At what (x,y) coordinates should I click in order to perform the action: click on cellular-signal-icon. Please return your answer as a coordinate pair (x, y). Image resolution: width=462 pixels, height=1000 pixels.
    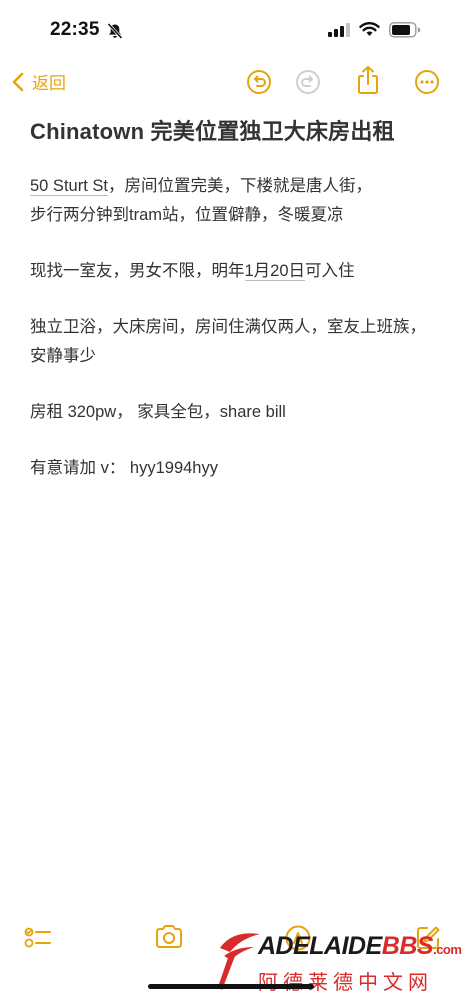
    Looking at the image, I should click on (339, 32).